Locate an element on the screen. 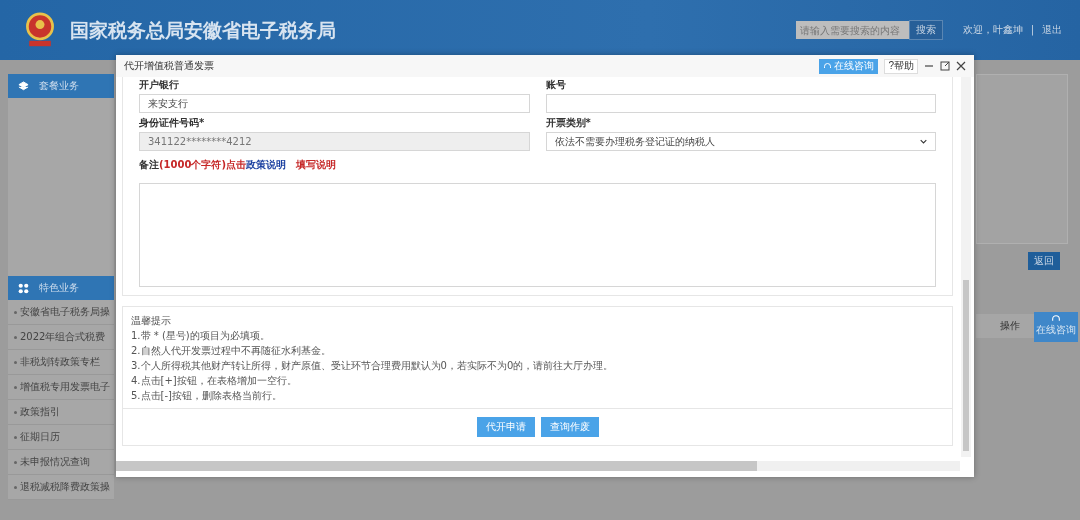 This screenshot has width=1080, height=520. sidebar-header-label: 套餐业务 is located at coordinates (59, 86).